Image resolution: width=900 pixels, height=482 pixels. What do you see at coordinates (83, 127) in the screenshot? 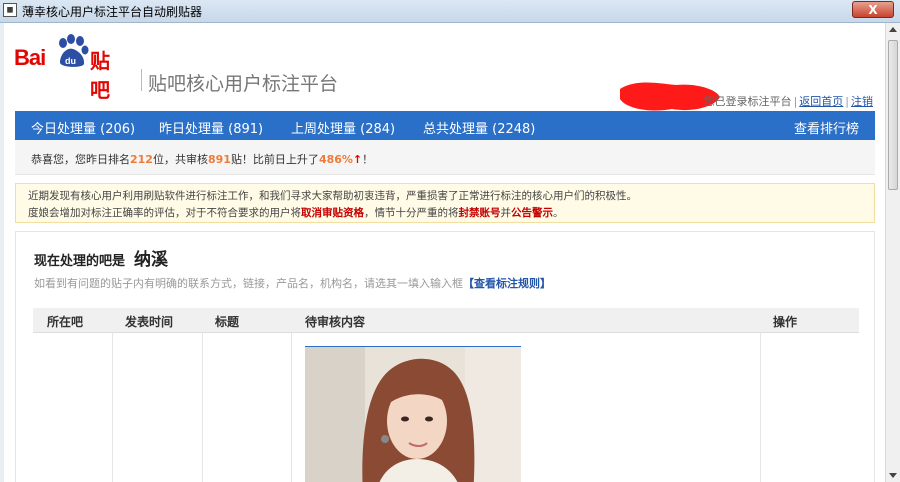
I see `nav-today-count: 今日处理量 (206)` at bounding box center [83, 127].